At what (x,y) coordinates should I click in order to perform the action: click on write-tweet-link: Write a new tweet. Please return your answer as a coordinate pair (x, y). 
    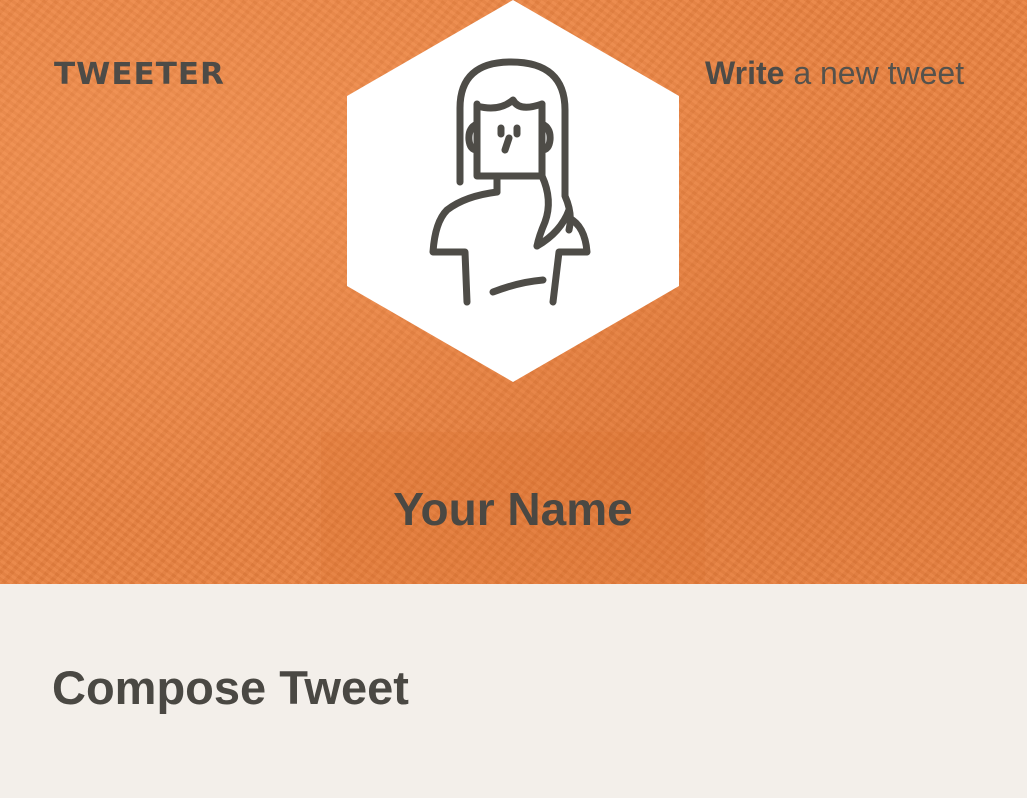
    Looking at the image, I should click on (834, 73).